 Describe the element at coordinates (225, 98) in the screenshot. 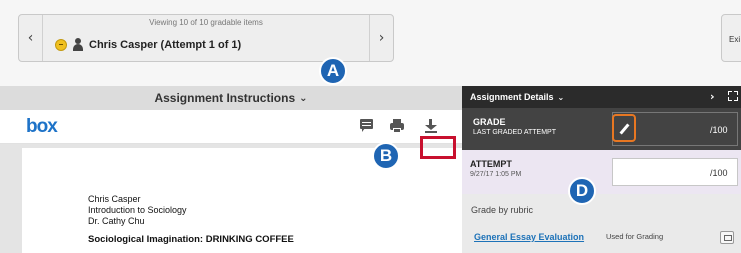

I see `assignment-instructions-label: Assignment Instructions` at that location.